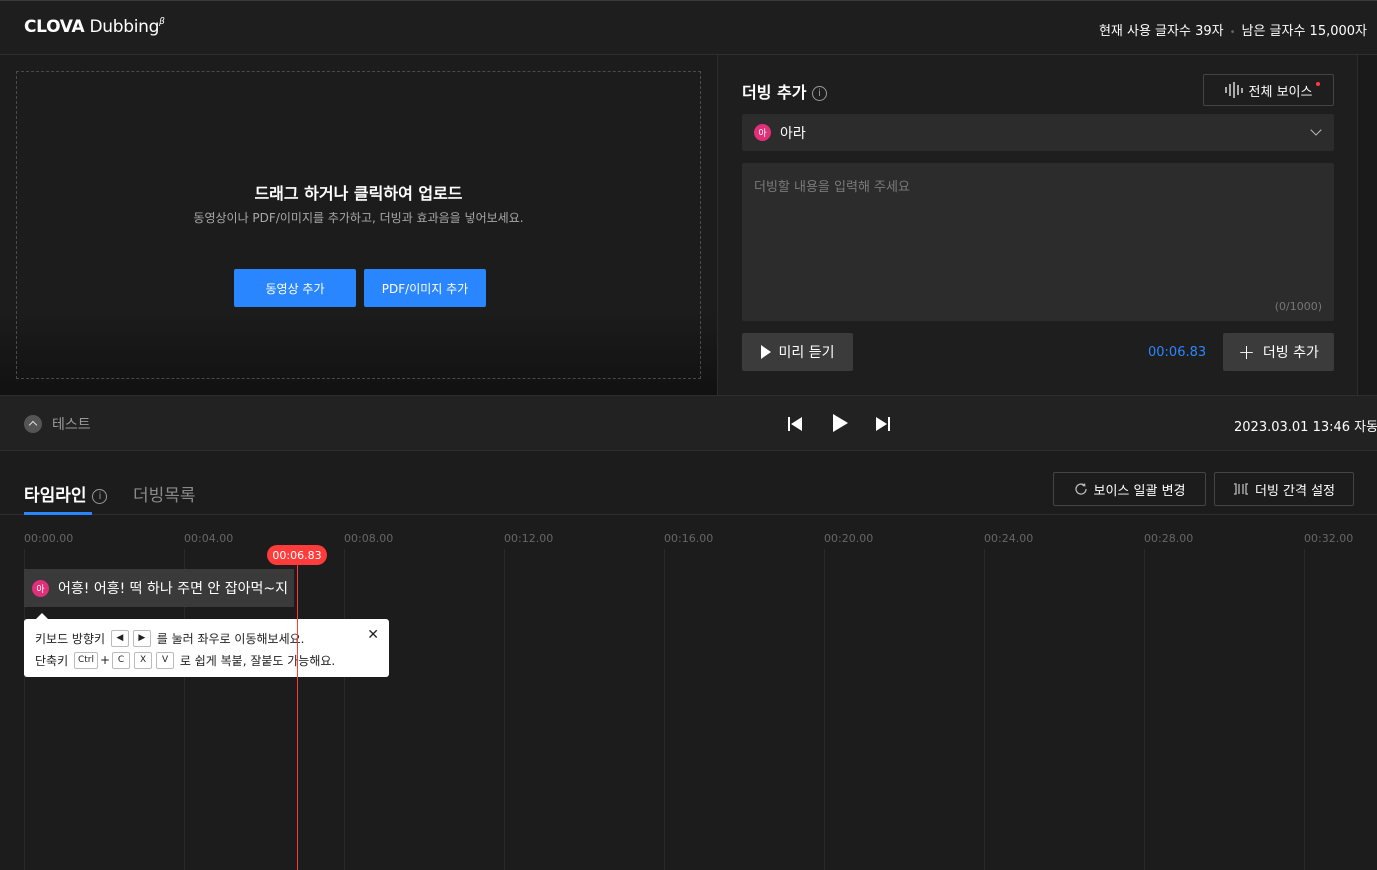 This screenshot has width=1377, height=870. Describe the element at coordinates (425, 288) in the screenshot. I see `add-pdf-image-button: PDF/이미지 추가` at that location.